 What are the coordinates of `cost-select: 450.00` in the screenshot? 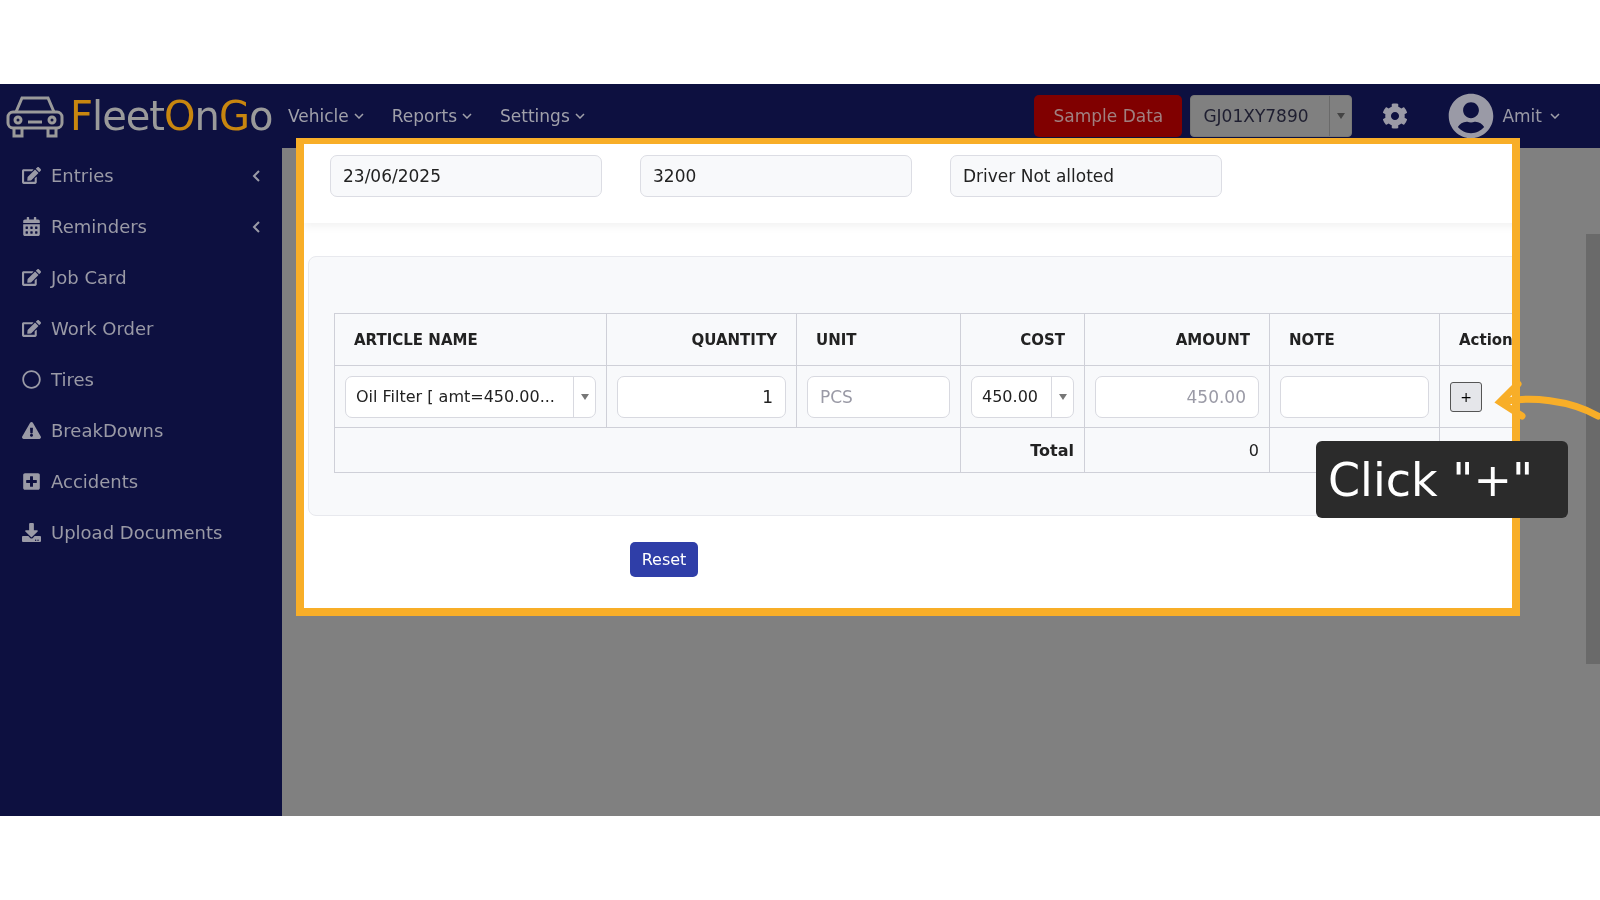 It's located at (1022, 396).